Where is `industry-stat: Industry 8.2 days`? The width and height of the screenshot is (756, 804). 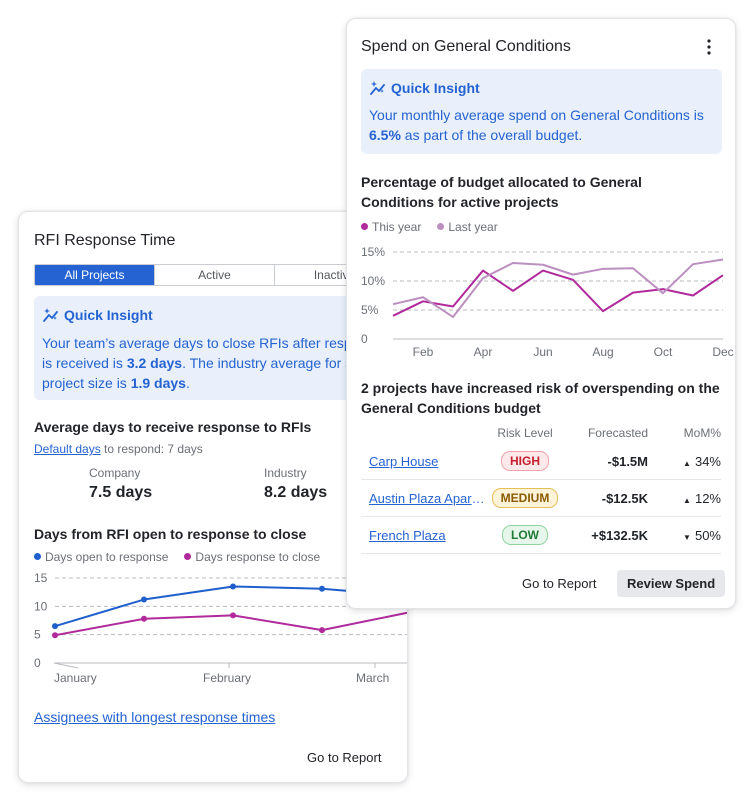
industry-stat: Industry 8.2 days is located at coordinates (295, 484).